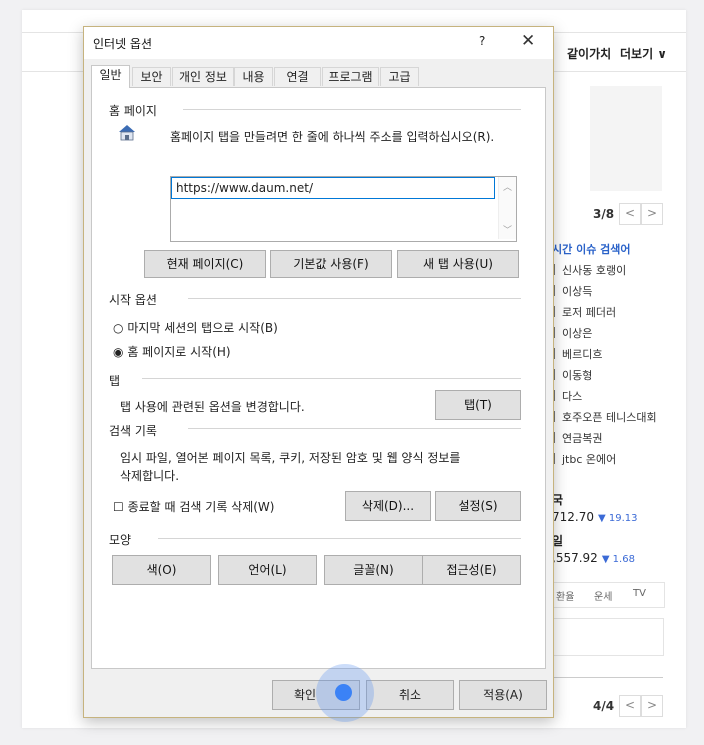 The image size is (704, 745). I want to click on tab-security: 보안, so click(151, 76).